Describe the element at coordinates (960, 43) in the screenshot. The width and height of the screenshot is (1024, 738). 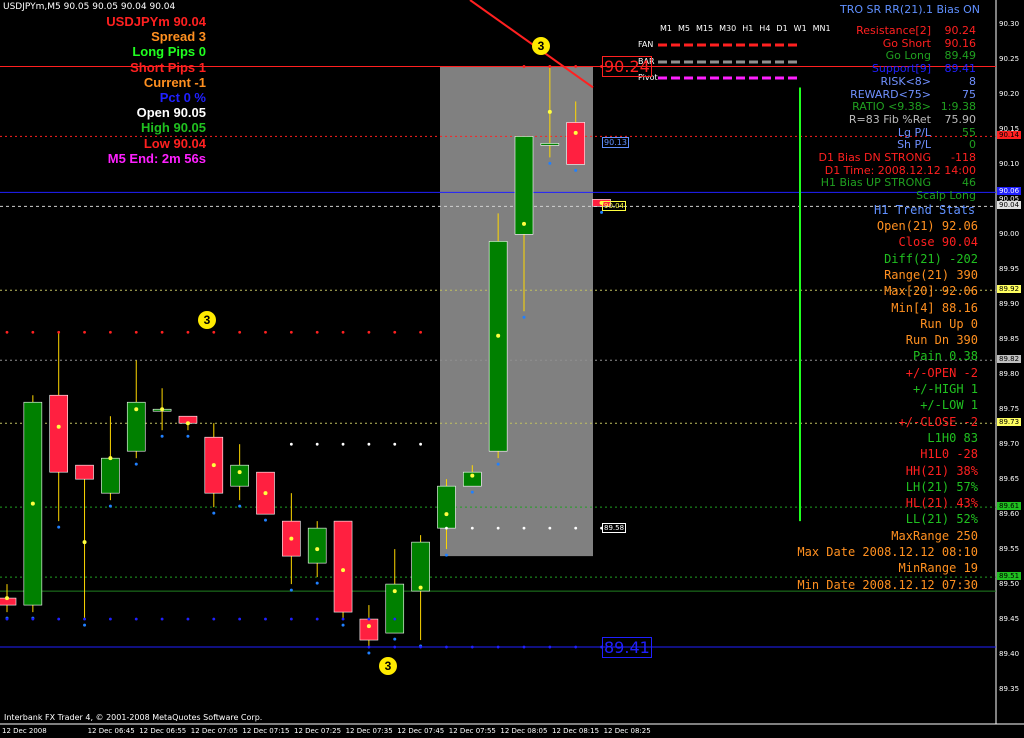
I see `trade-panel-value: 90.16` at that location.